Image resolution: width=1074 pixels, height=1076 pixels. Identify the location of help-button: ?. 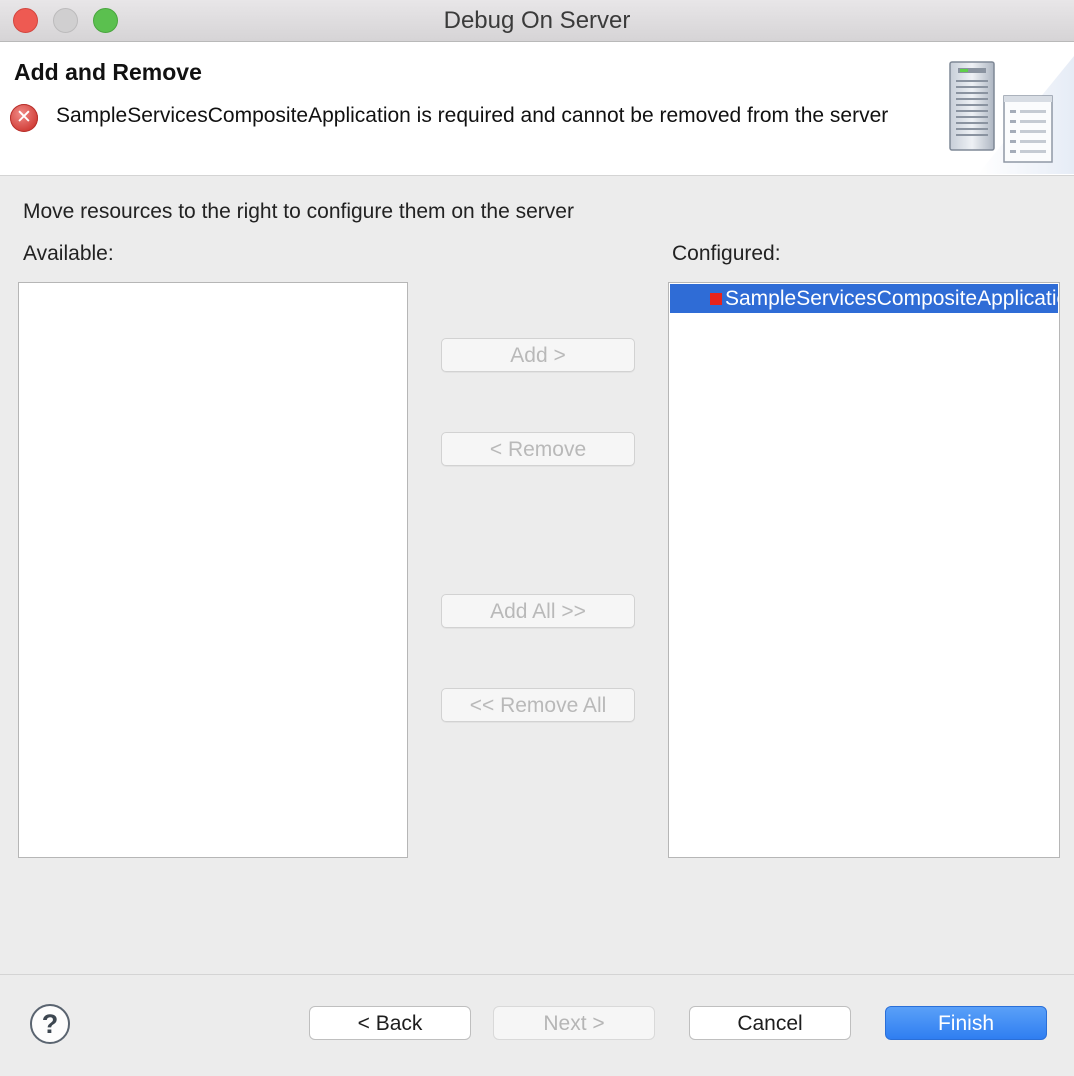
(50, 1024).